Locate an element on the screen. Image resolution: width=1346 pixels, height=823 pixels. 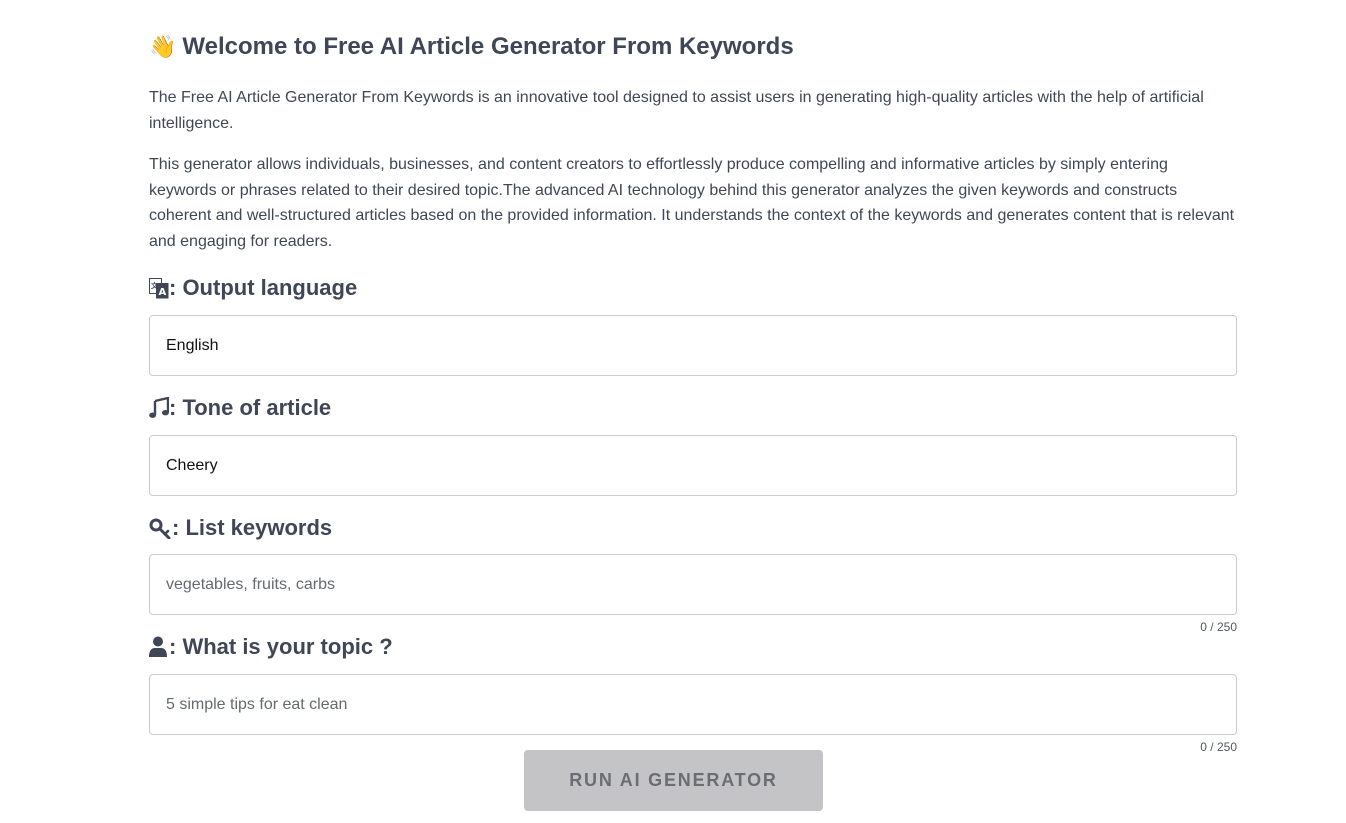
tone-label: : Tone of article is located at coordinates (240, 408).